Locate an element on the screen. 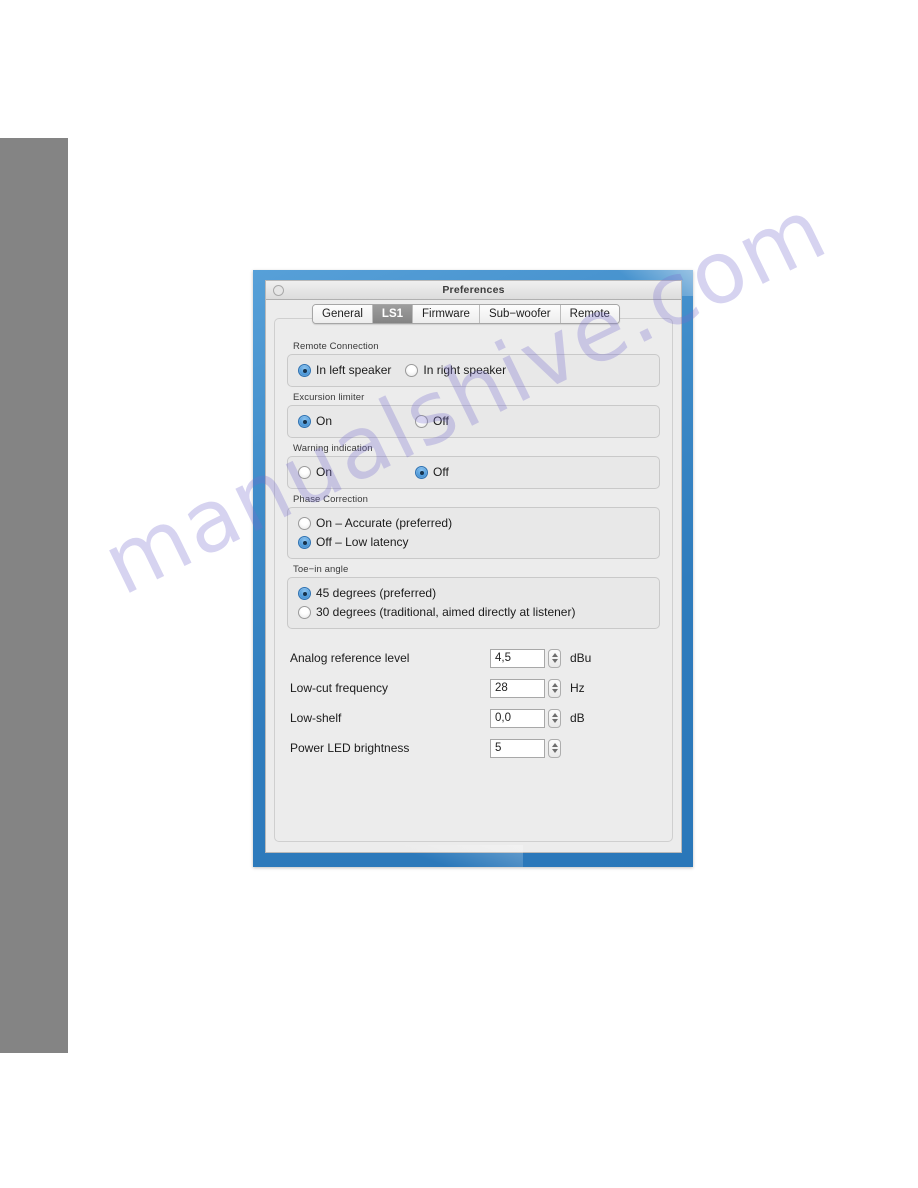 The height and width of the screenshot is (1188, 918). close-icon is located at coordinates (278, 290).